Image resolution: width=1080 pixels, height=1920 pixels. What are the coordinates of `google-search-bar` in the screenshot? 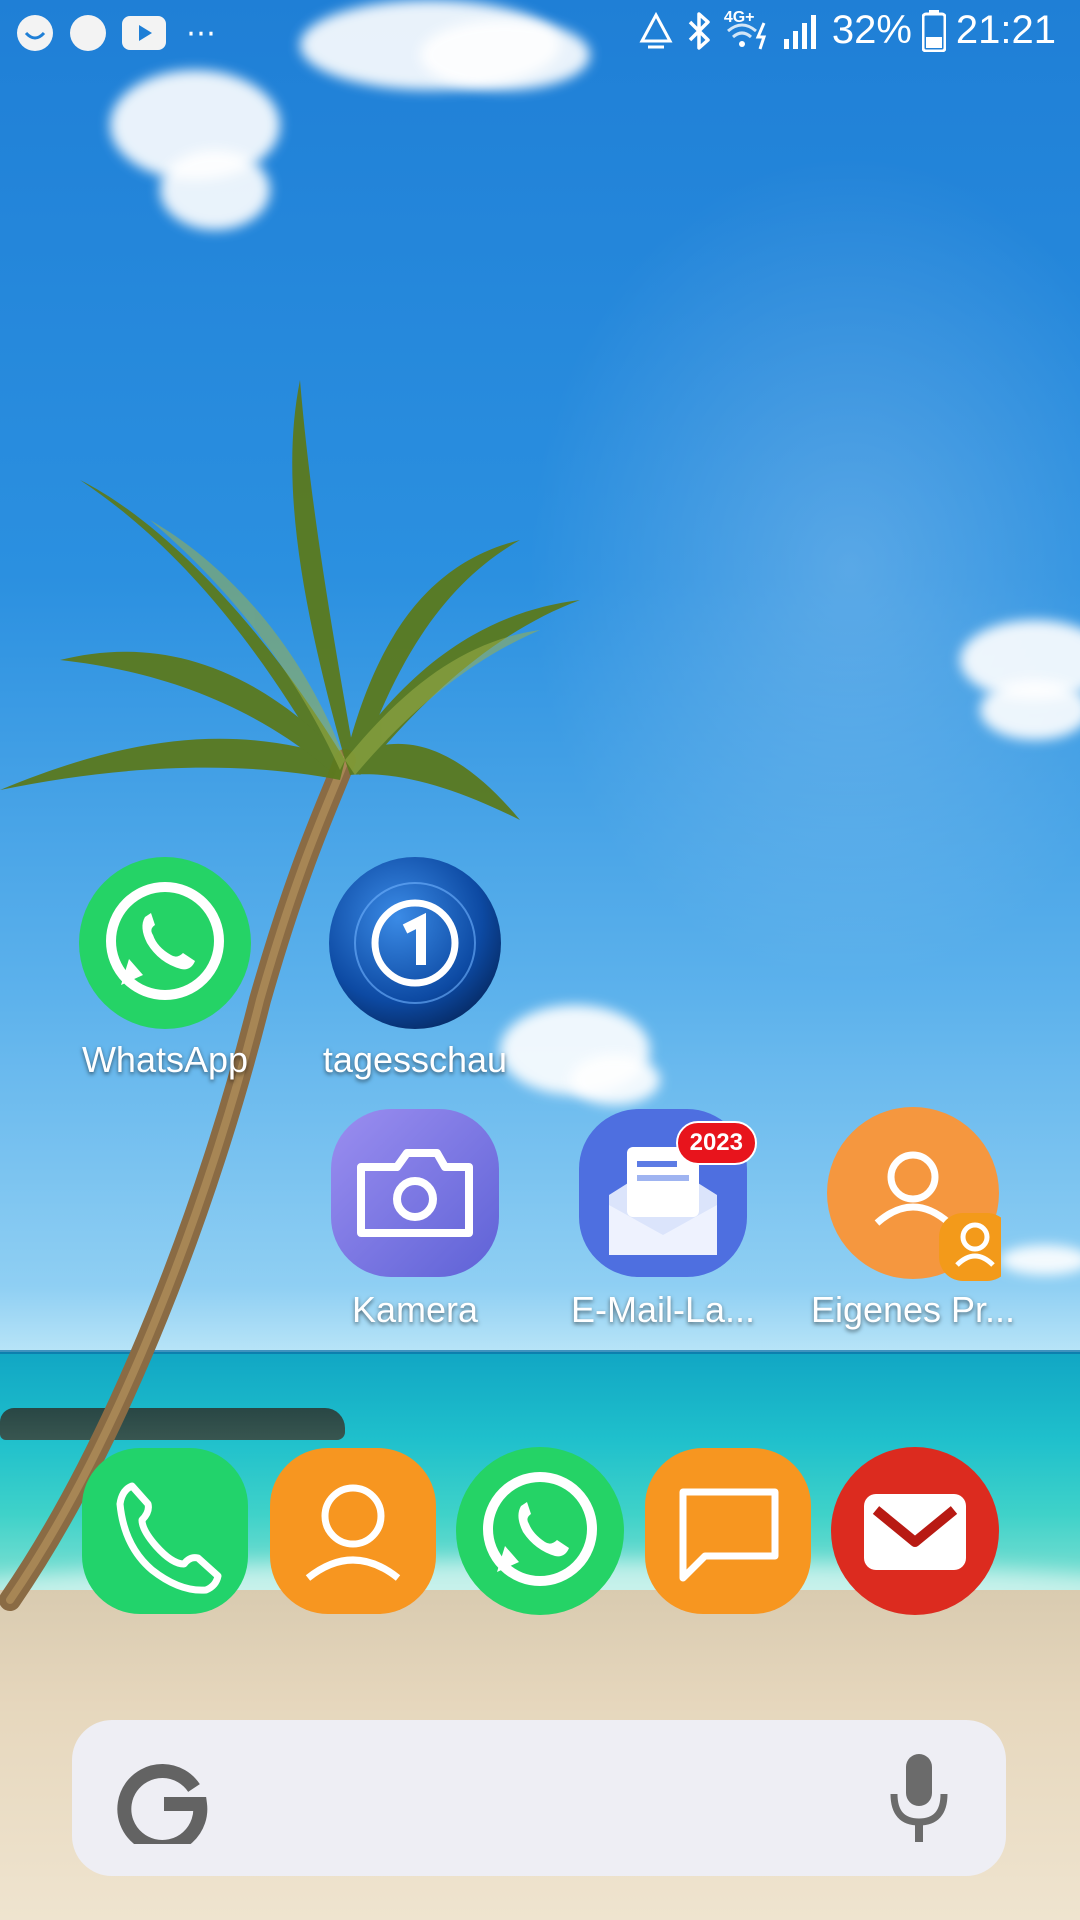 It's located at (539, 1798).